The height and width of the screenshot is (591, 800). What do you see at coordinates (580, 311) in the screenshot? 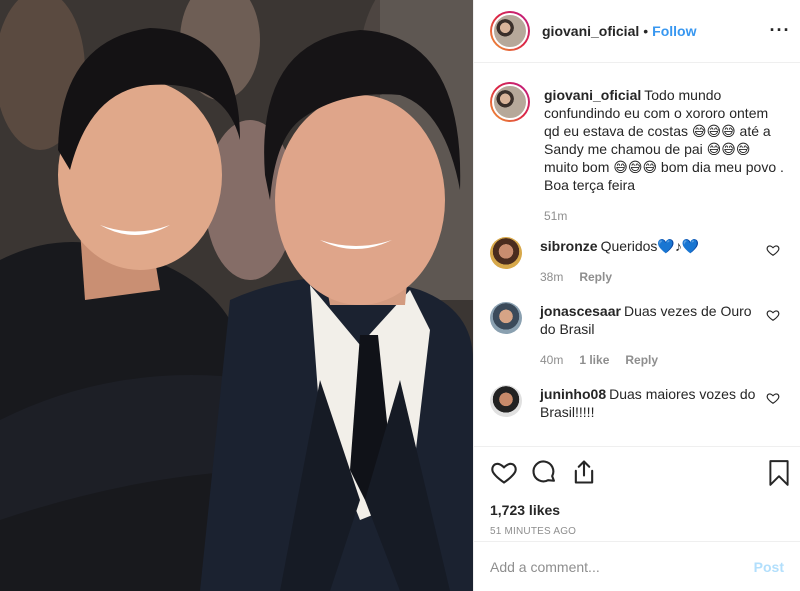
I see `comment-username: jonascesaar` at bounding box center [580, 311].